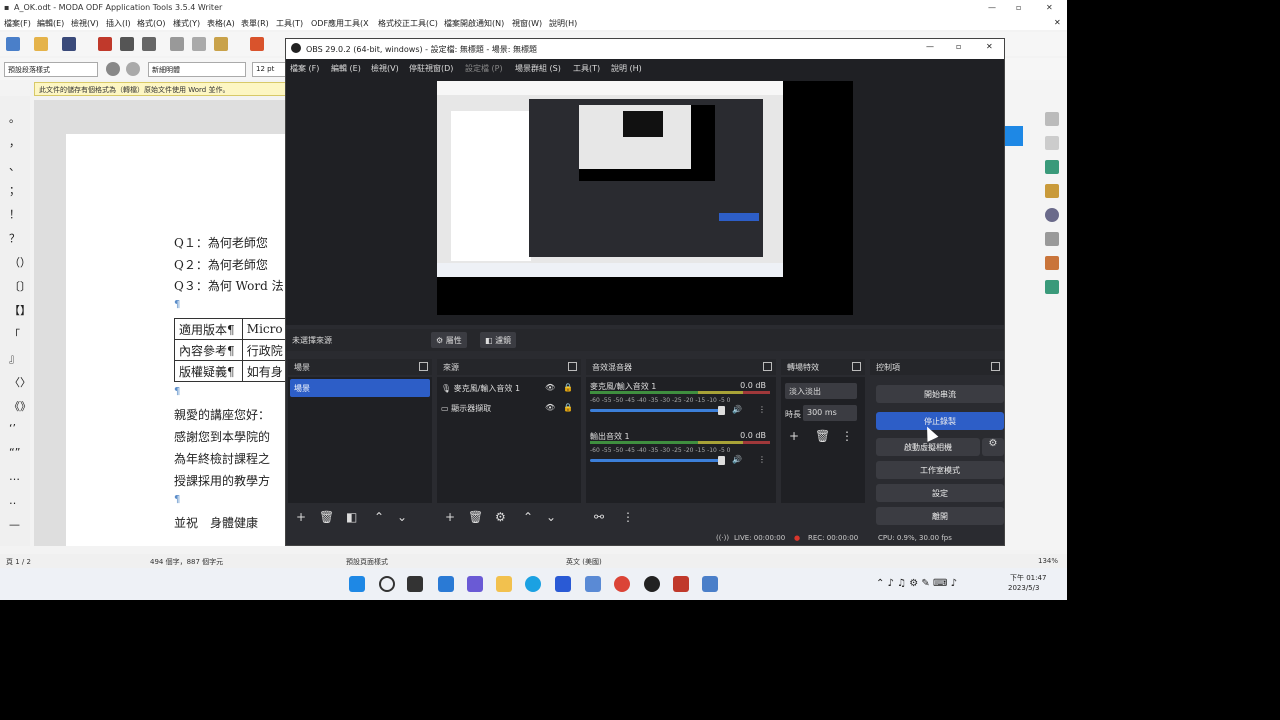 The height and width of the screenshot is (720, 1280). I want to click on open-folder-icon, so click(41, 44).